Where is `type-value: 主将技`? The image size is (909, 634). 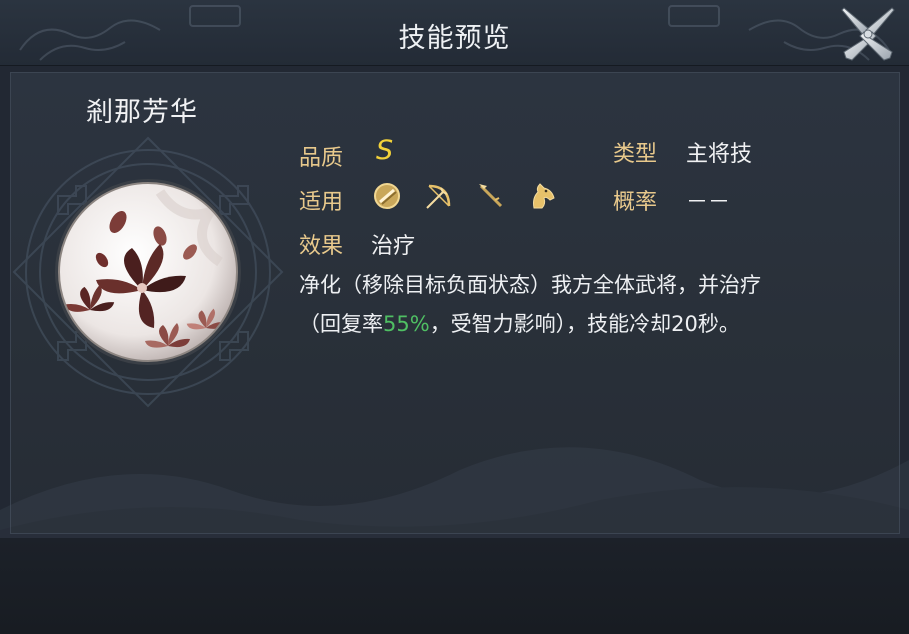
type-value: 主将技 is located at coordinates (719, 154).